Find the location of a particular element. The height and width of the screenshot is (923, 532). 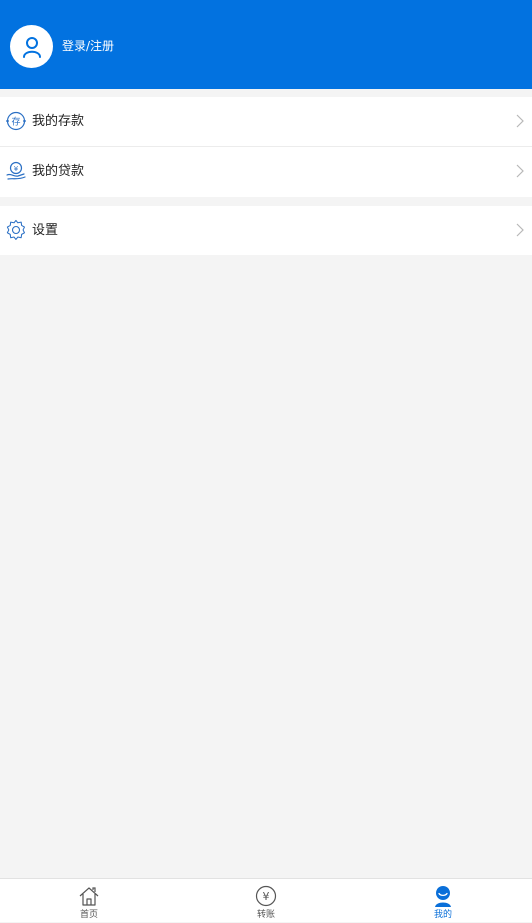

menu-item-deposits: 存 我的存款 is located at coordinates (266, 121).